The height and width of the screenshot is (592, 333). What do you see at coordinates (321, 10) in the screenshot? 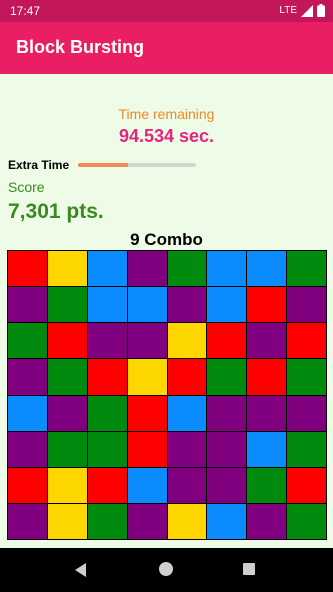
I see `battery-icon` at bounding box center [321, 10].